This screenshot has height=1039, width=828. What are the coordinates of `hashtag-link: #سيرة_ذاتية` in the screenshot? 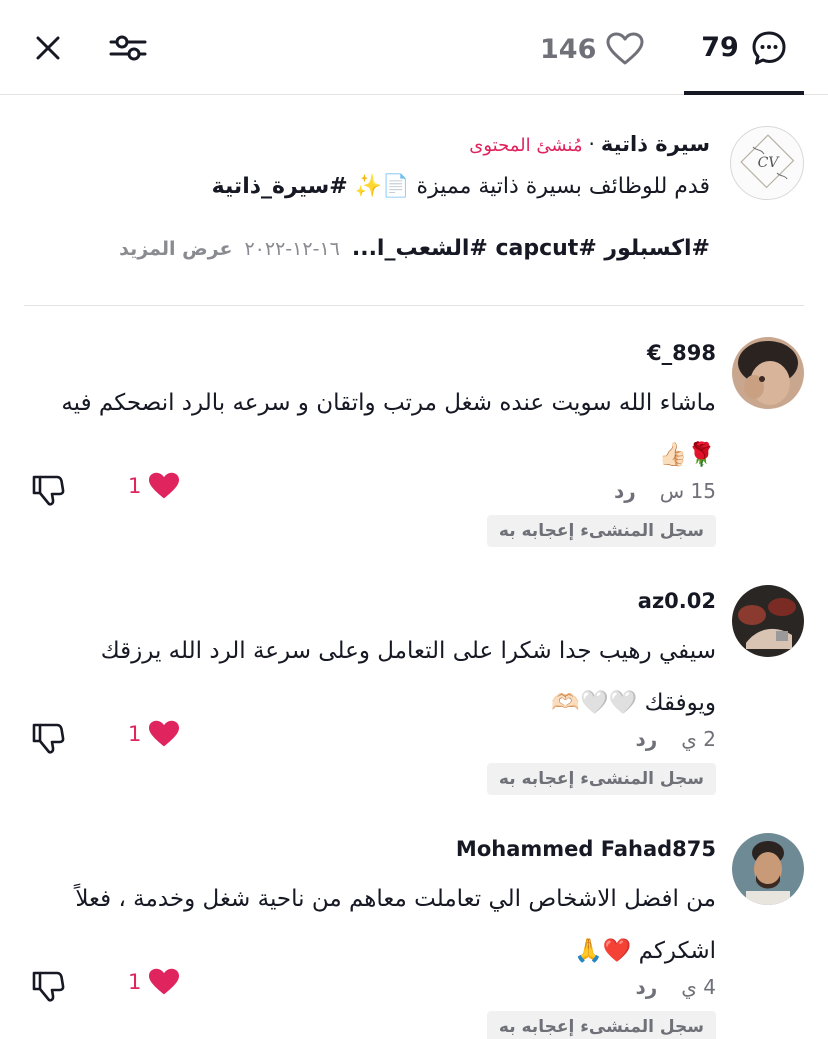 It's located at (280, 186).